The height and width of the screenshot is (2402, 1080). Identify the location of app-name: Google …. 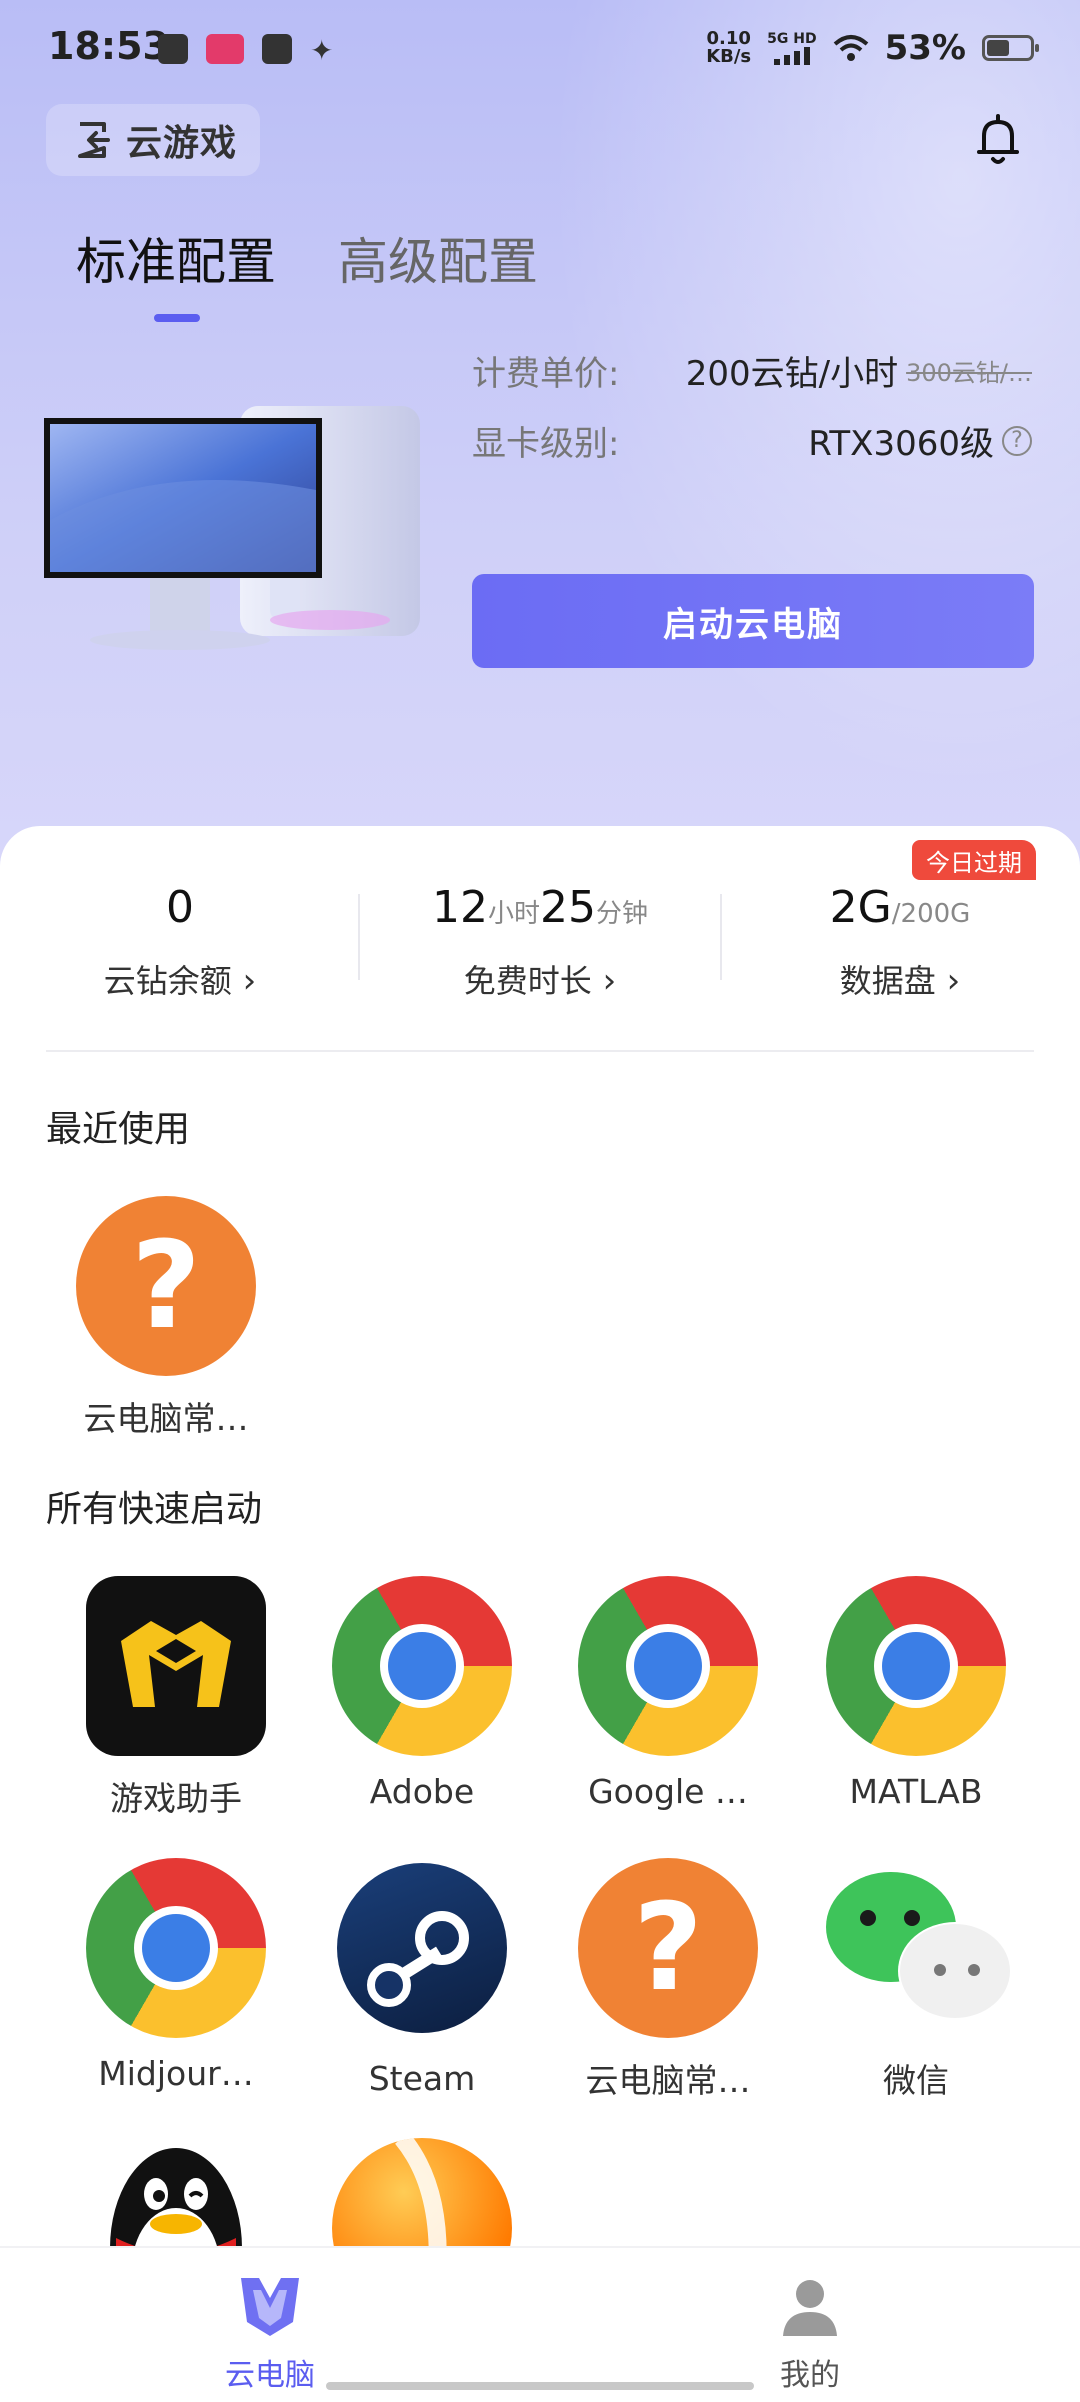
(668, 1791).